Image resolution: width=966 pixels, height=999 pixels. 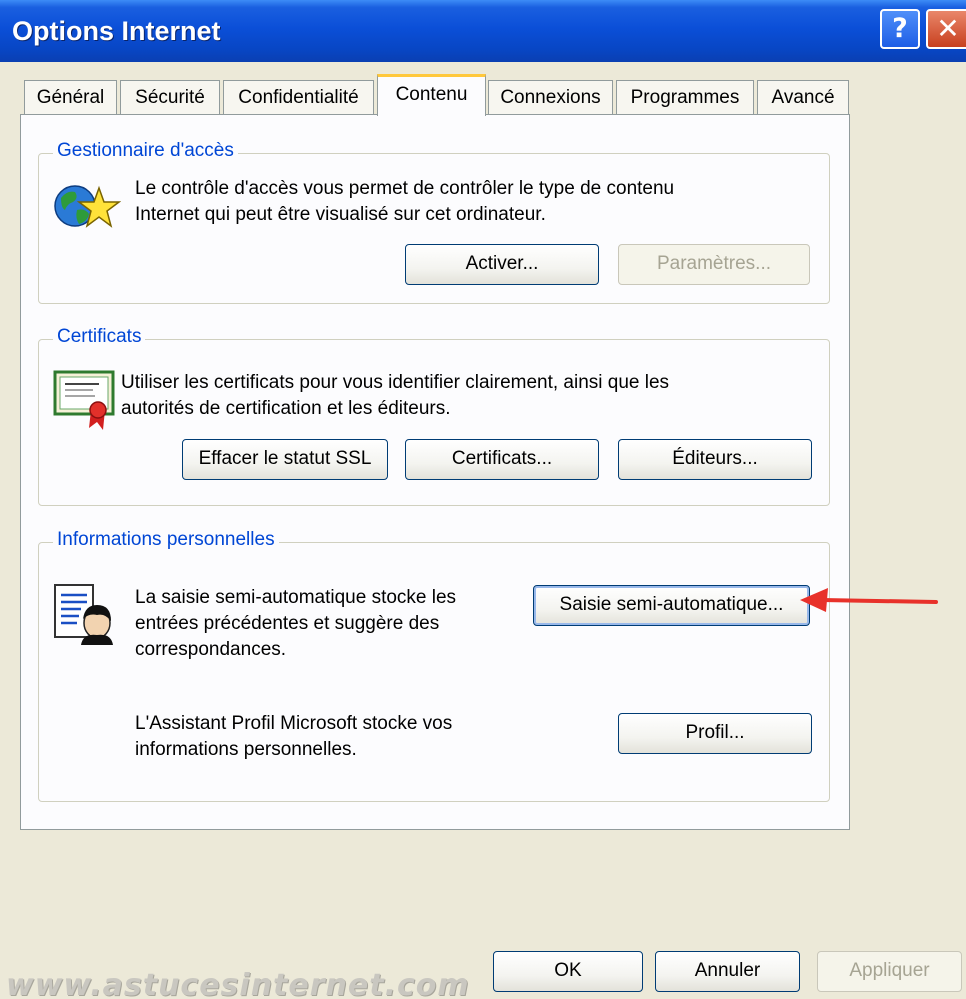 What do you see at coordinates (70, 97) in the screenshot?
I see `tab-general: Général` at bounding box center [70, 97].